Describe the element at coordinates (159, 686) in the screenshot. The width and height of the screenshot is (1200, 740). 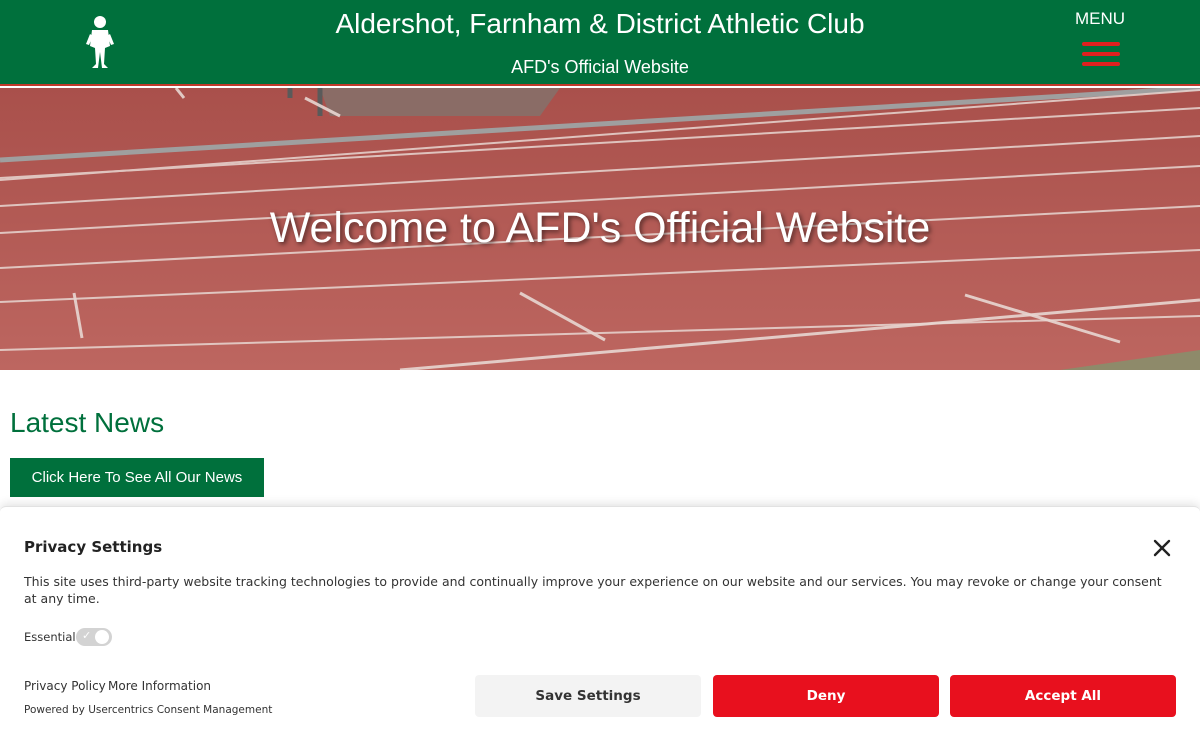
I see `more-information-link: More Information` at that location.